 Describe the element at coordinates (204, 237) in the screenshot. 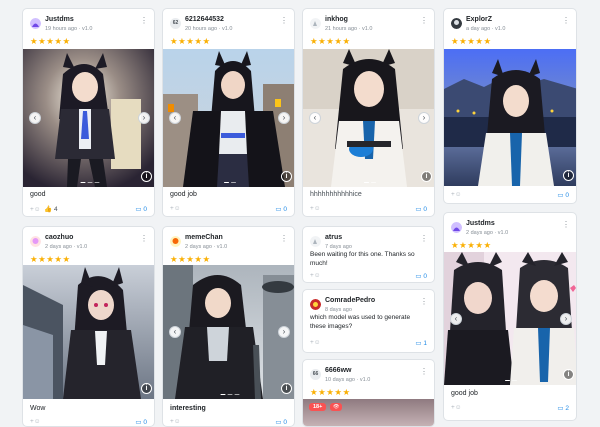

I see `username: memeChan` at that location.